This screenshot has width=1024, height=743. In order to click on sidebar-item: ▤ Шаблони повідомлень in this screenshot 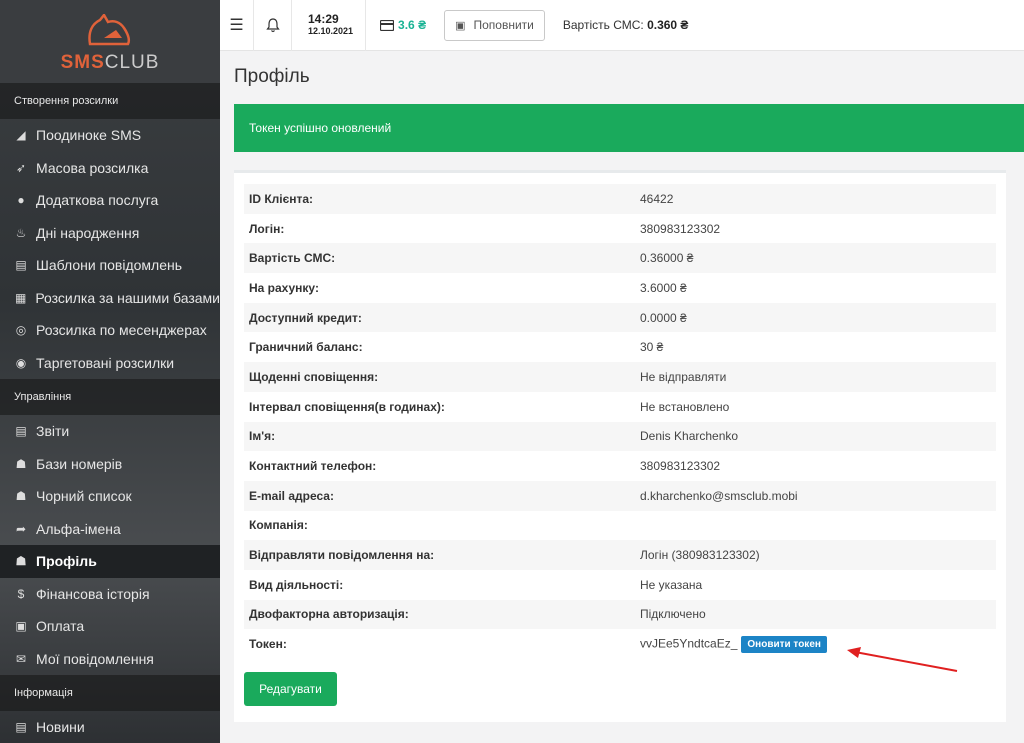, I will do `click(110, 265)`.